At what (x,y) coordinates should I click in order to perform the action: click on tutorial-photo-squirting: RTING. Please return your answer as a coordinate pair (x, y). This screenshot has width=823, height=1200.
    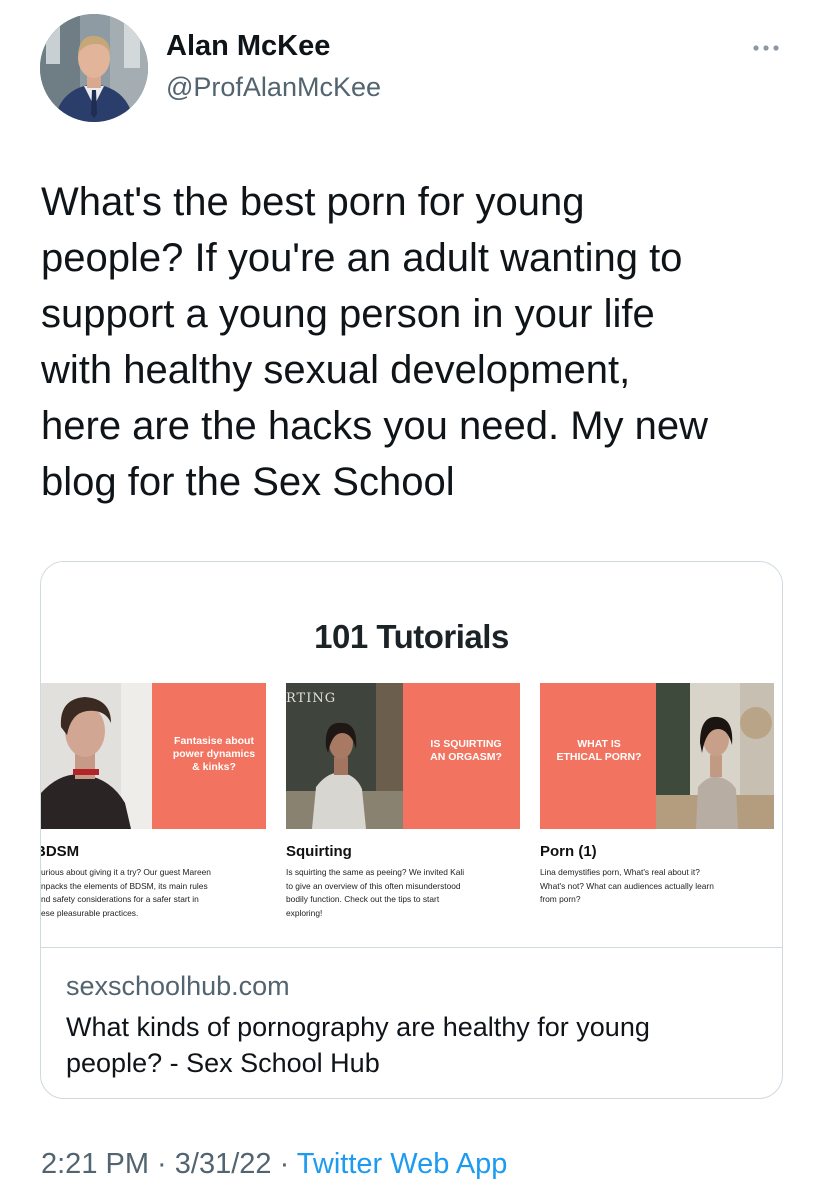
    Looking at the image, I should click on (344, 756).